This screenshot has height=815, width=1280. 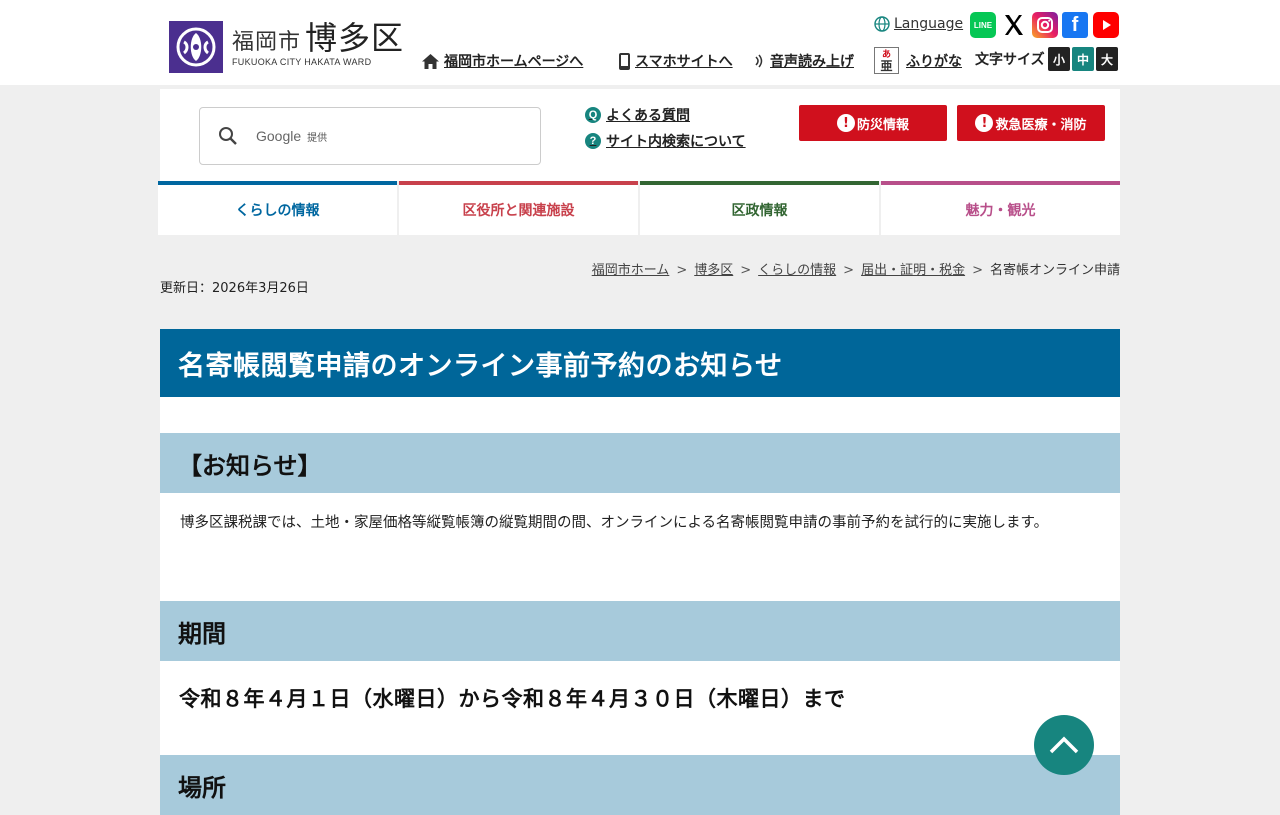 I want to click on nav-ward-admin: 区政情報, so click(x=759, y=208).